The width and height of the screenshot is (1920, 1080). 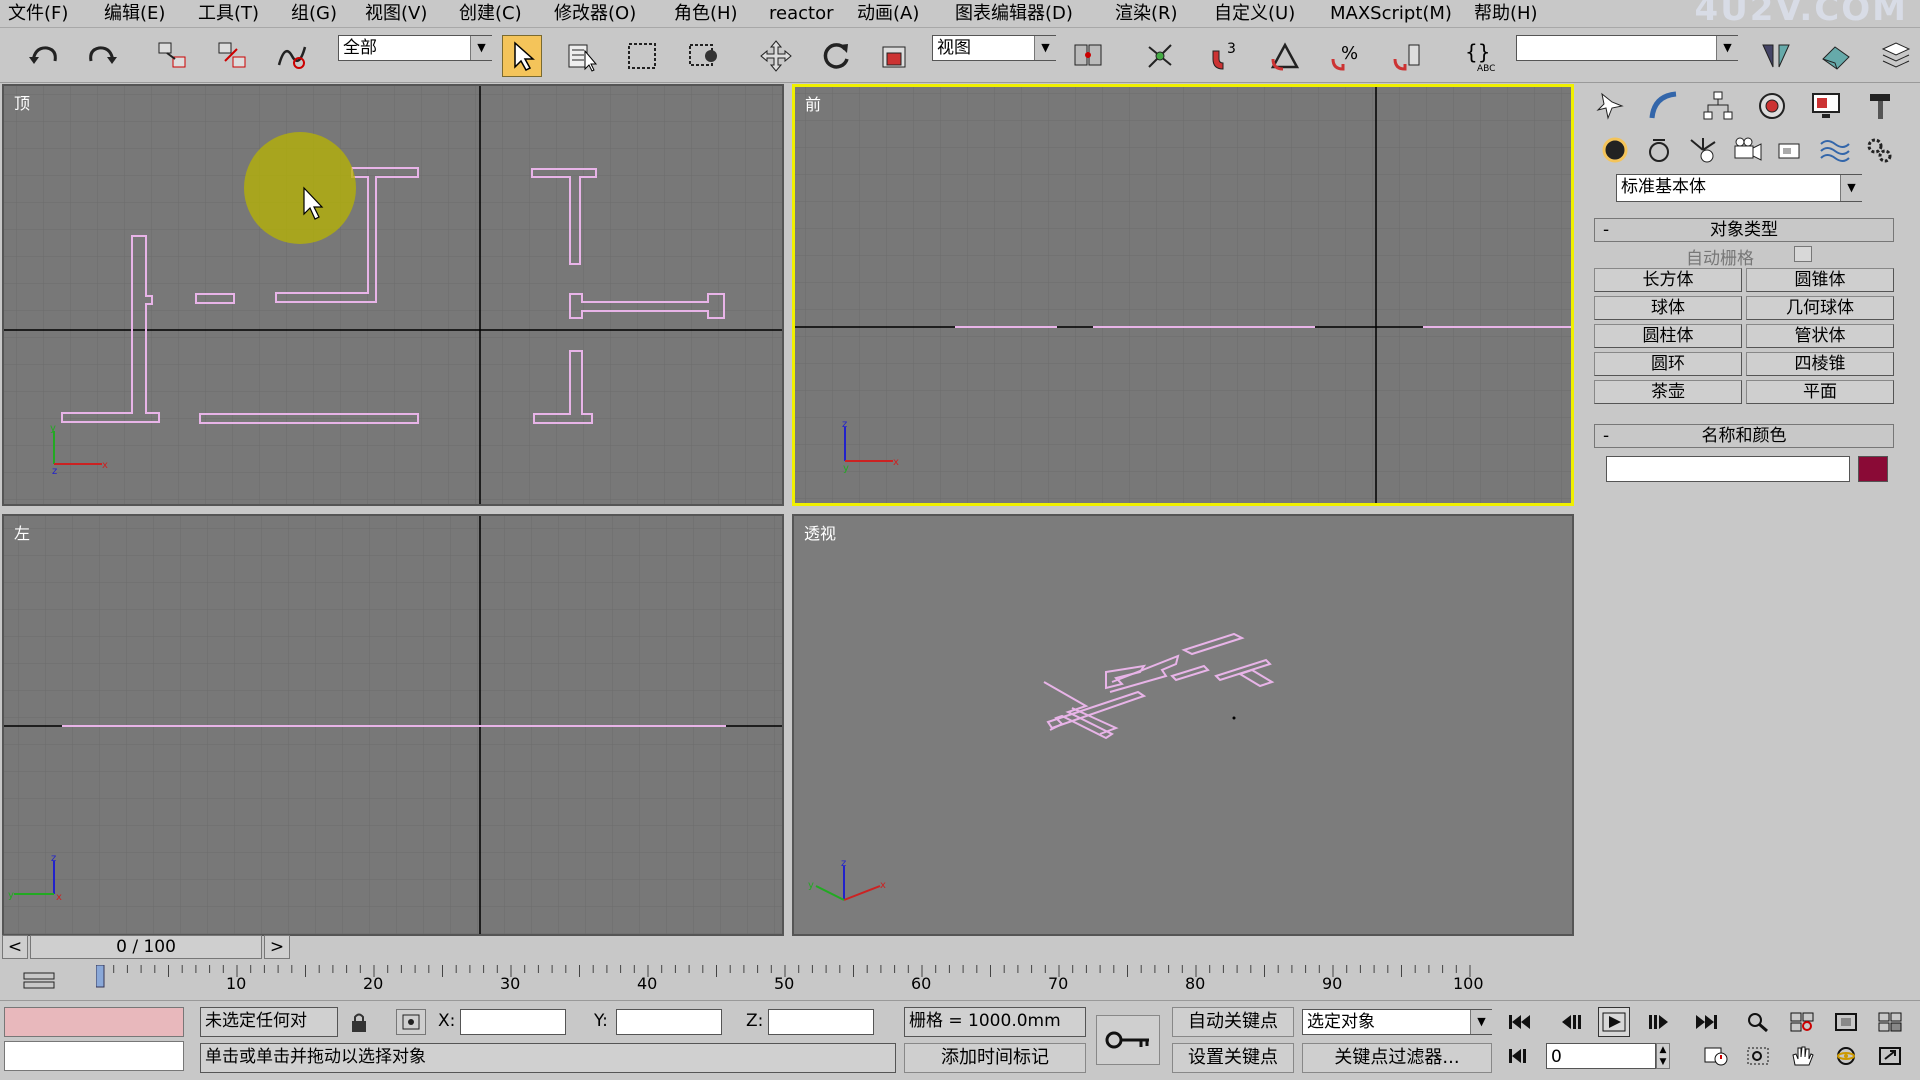 I want to click on plane-button: 平面, so click(x=1820, y=392).